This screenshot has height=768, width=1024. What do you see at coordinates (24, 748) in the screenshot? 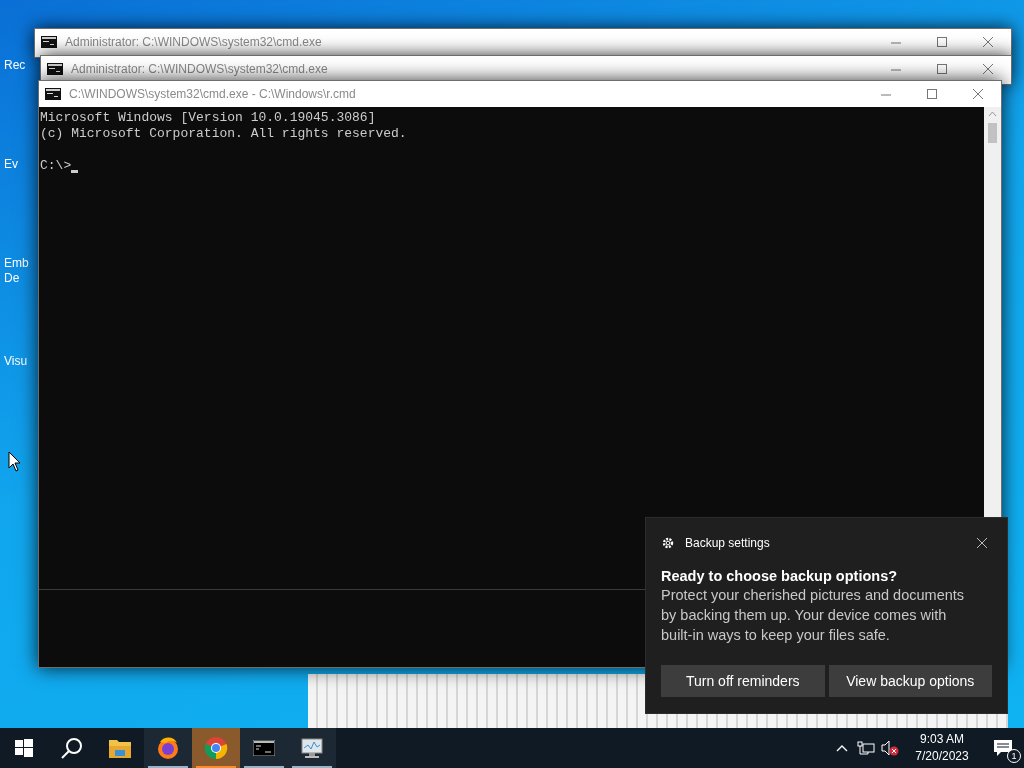
I see `start-icon` at bounding box center [24, 748].